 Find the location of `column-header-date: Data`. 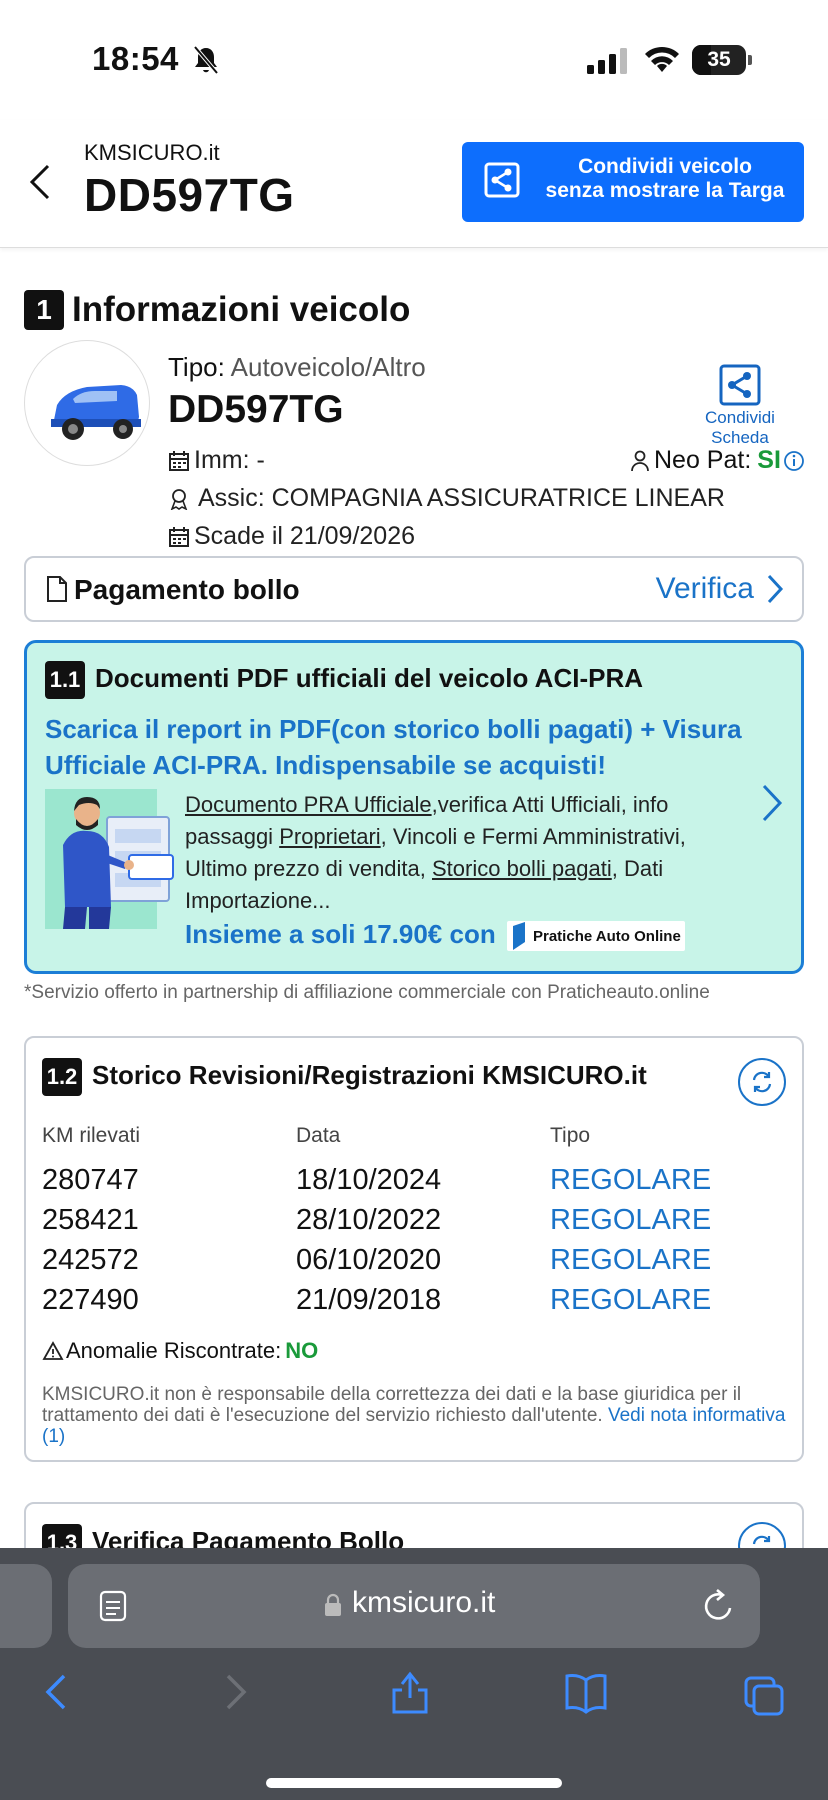

column-header-date: Data is located at coordinates (318, 1135).